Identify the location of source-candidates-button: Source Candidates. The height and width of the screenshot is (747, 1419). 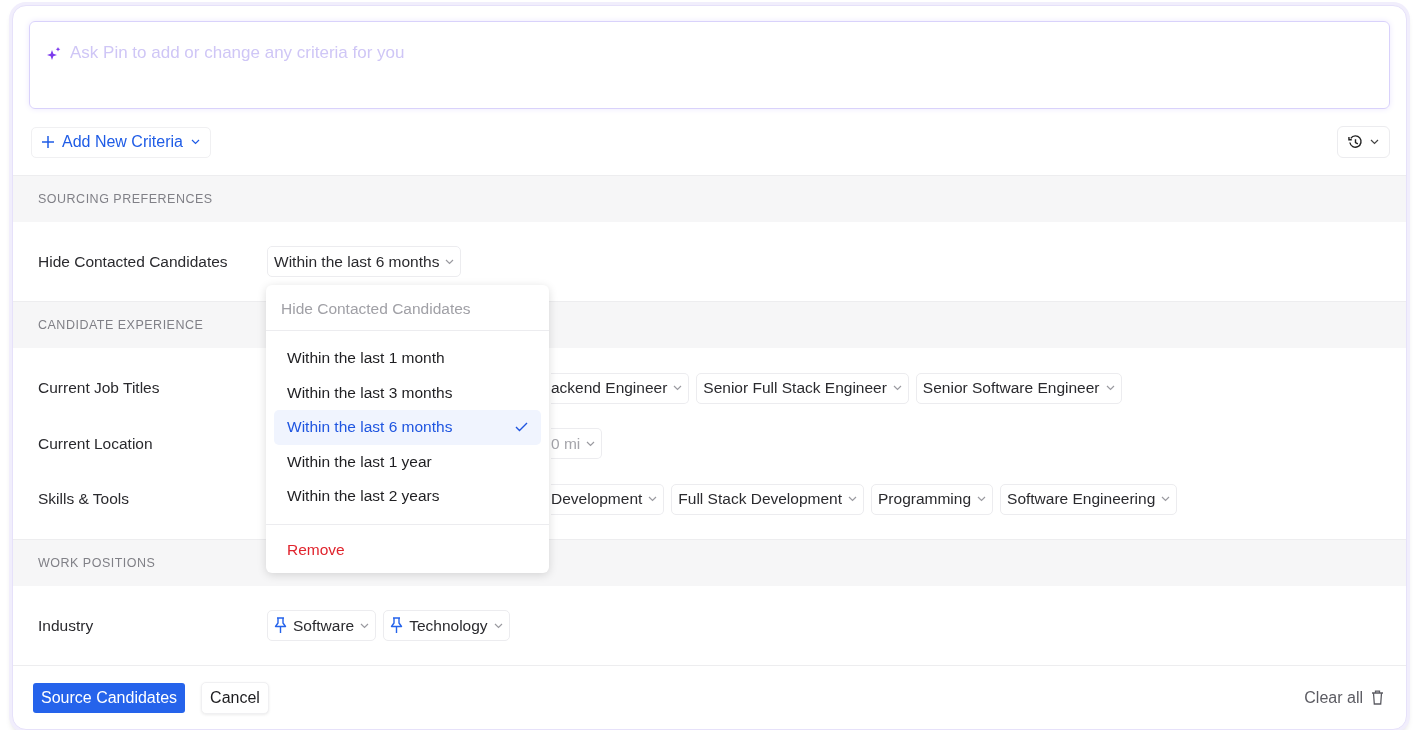
(109, 697).